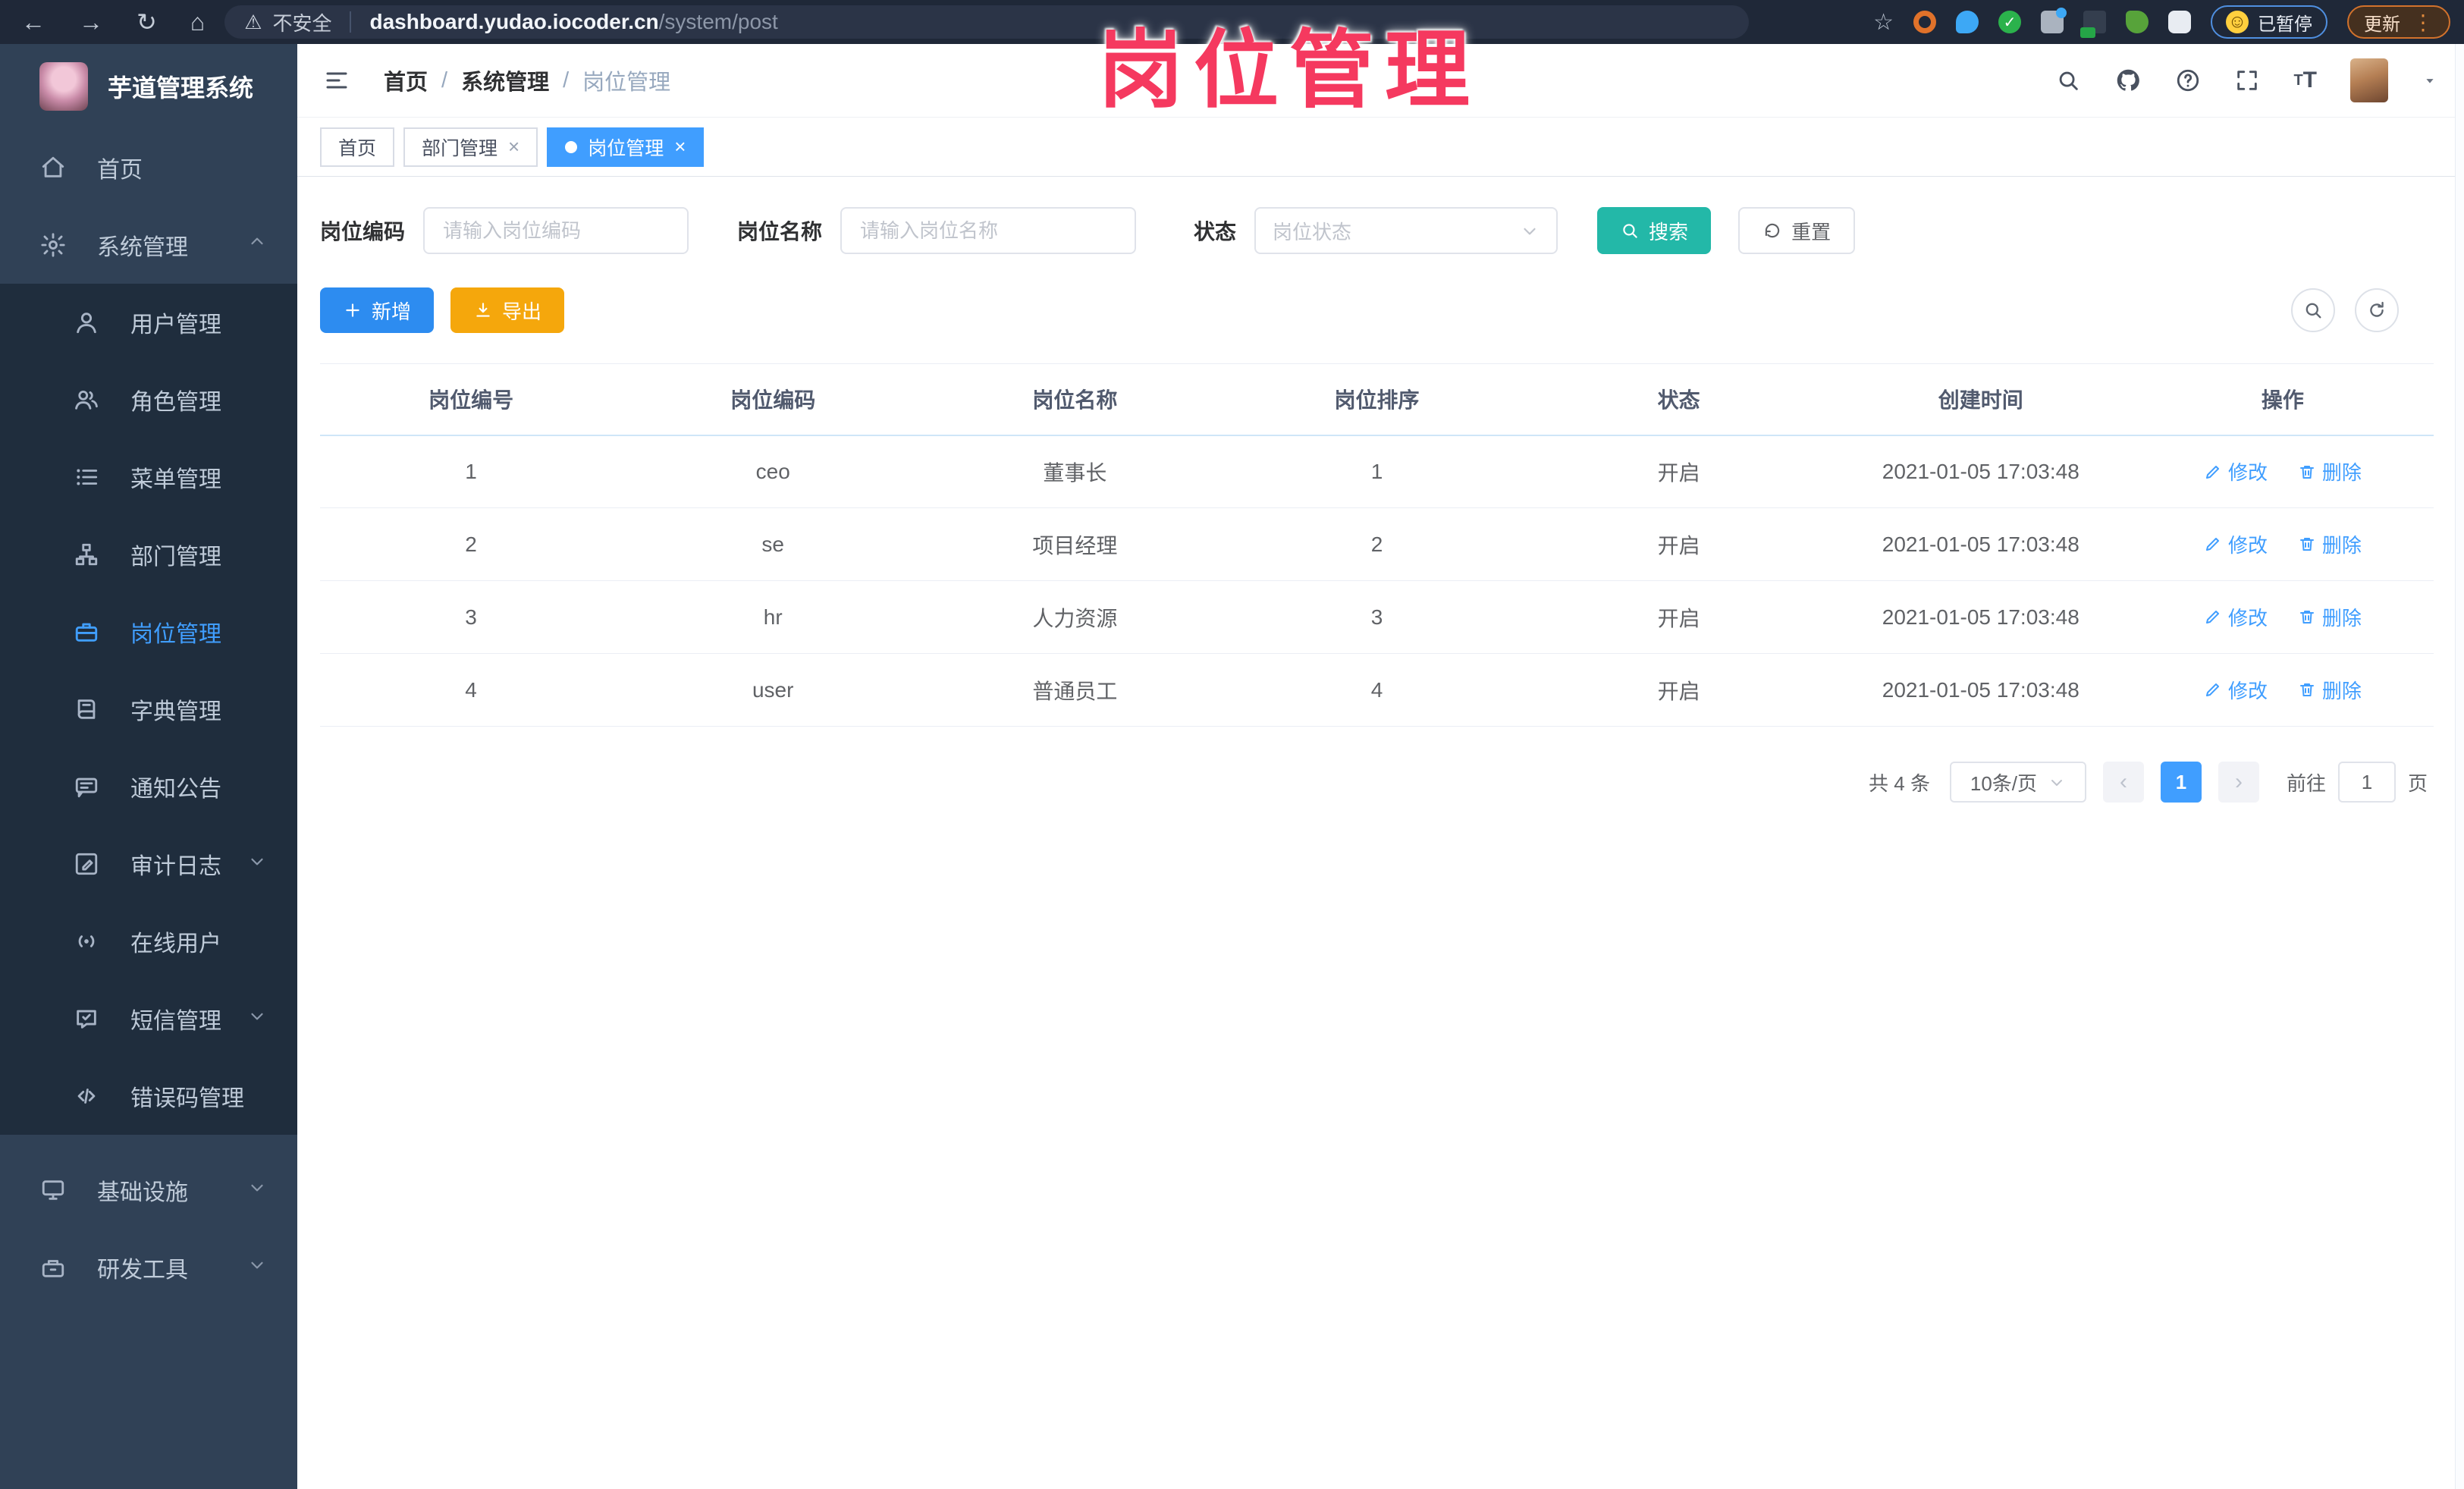  Describe the element at coordinates (120, 170) in the screenshot. I see `sidebar-item-label: 首页` at that location.